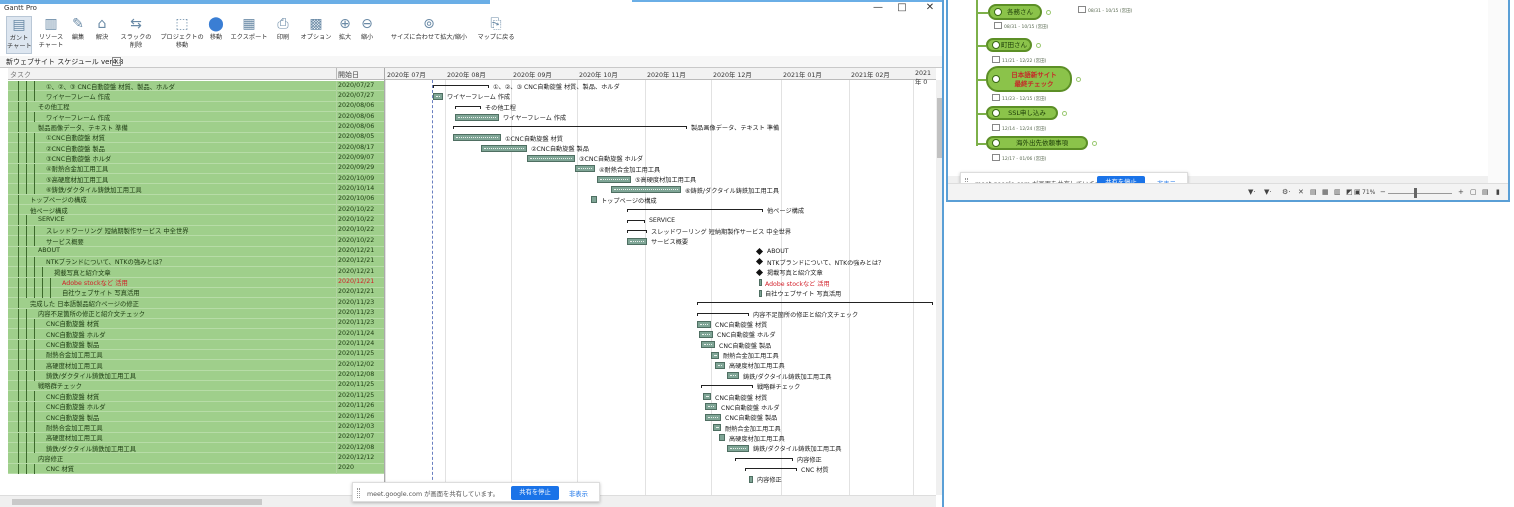  What do you see at coordinates (196, 169) in the screenshot?
I see `table-row: ④耐熱合金加工用工具 2020/09/29` at bounding box center [196, 169].